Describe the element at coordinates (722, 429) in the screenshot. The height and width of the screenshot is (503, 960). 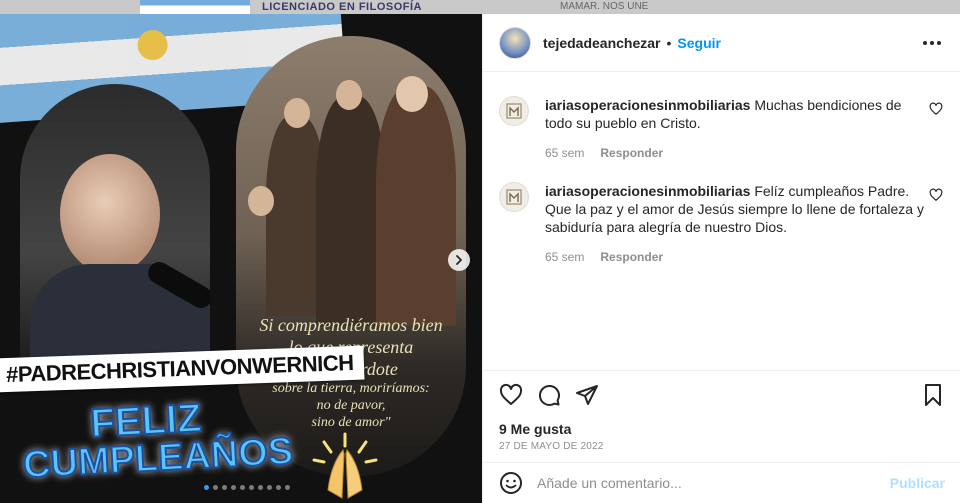
I see `likes-count: 9 Me gusta` at that location.